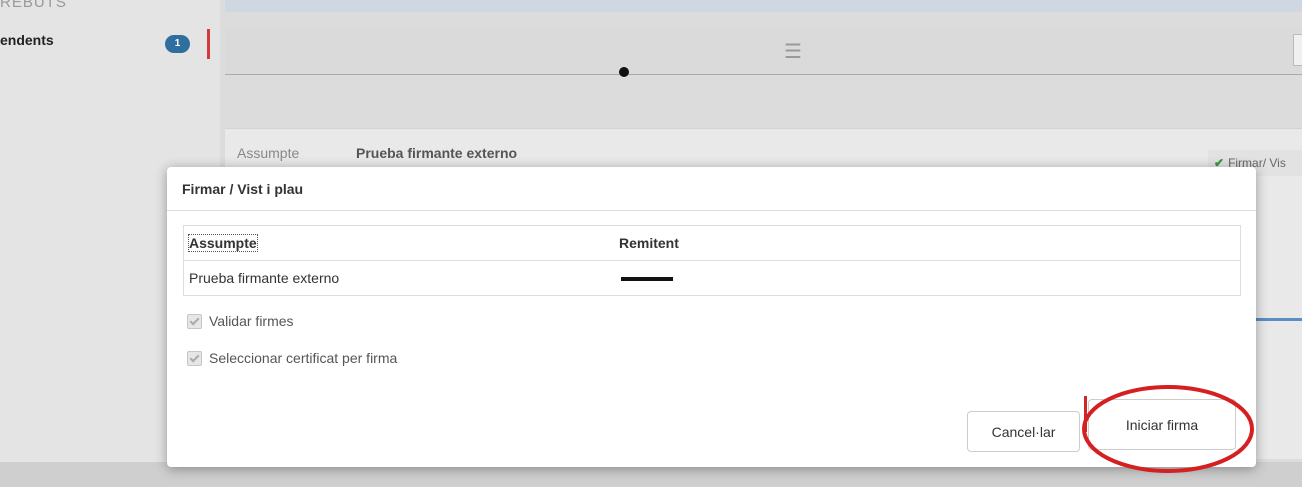 This screenshot has width=1302, height=487. What do you see at coordinates (1279, 319) in the screenshot?
I see `progress-line` at bounding box center [1279, 319].